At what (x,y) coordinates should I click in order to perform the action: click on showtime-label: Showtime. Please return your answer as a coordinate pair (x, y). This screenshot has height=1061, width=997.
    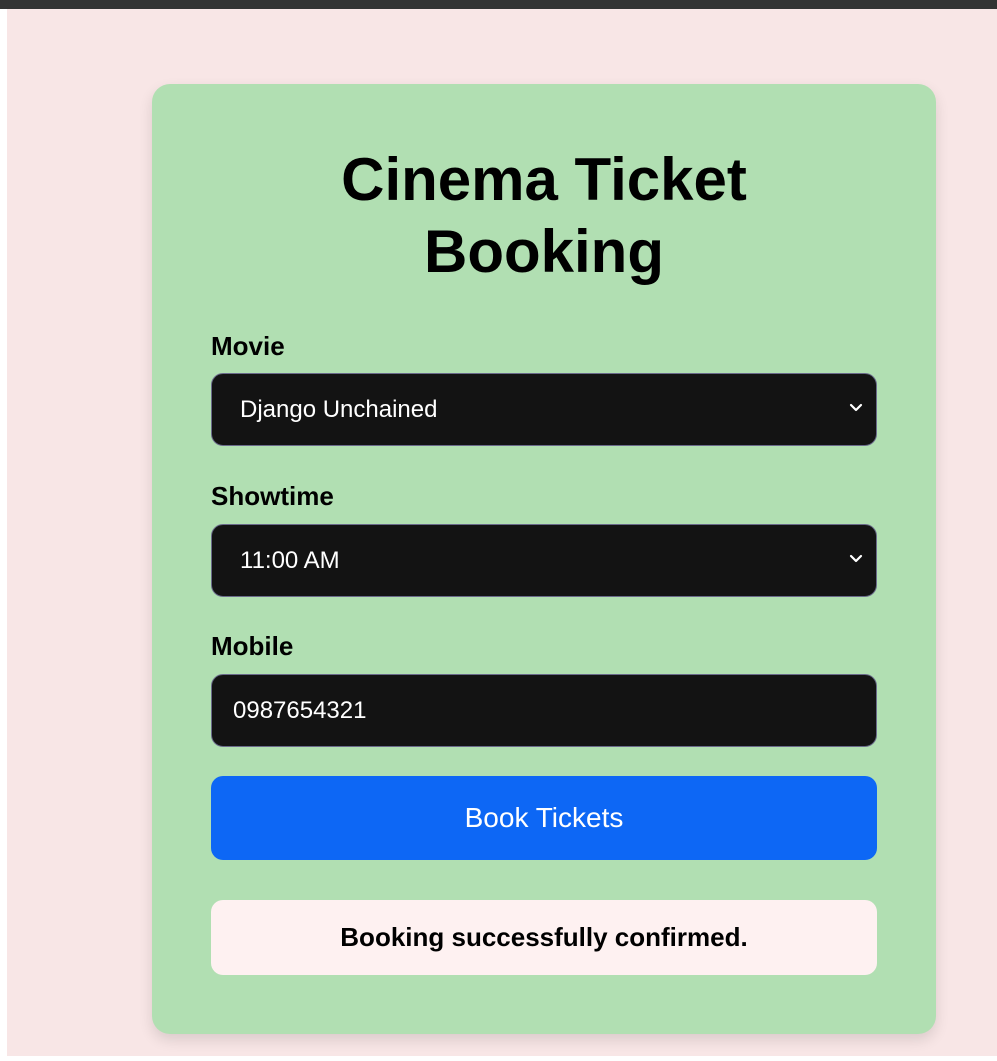
    Looking at the image, I should click on (272, 496).